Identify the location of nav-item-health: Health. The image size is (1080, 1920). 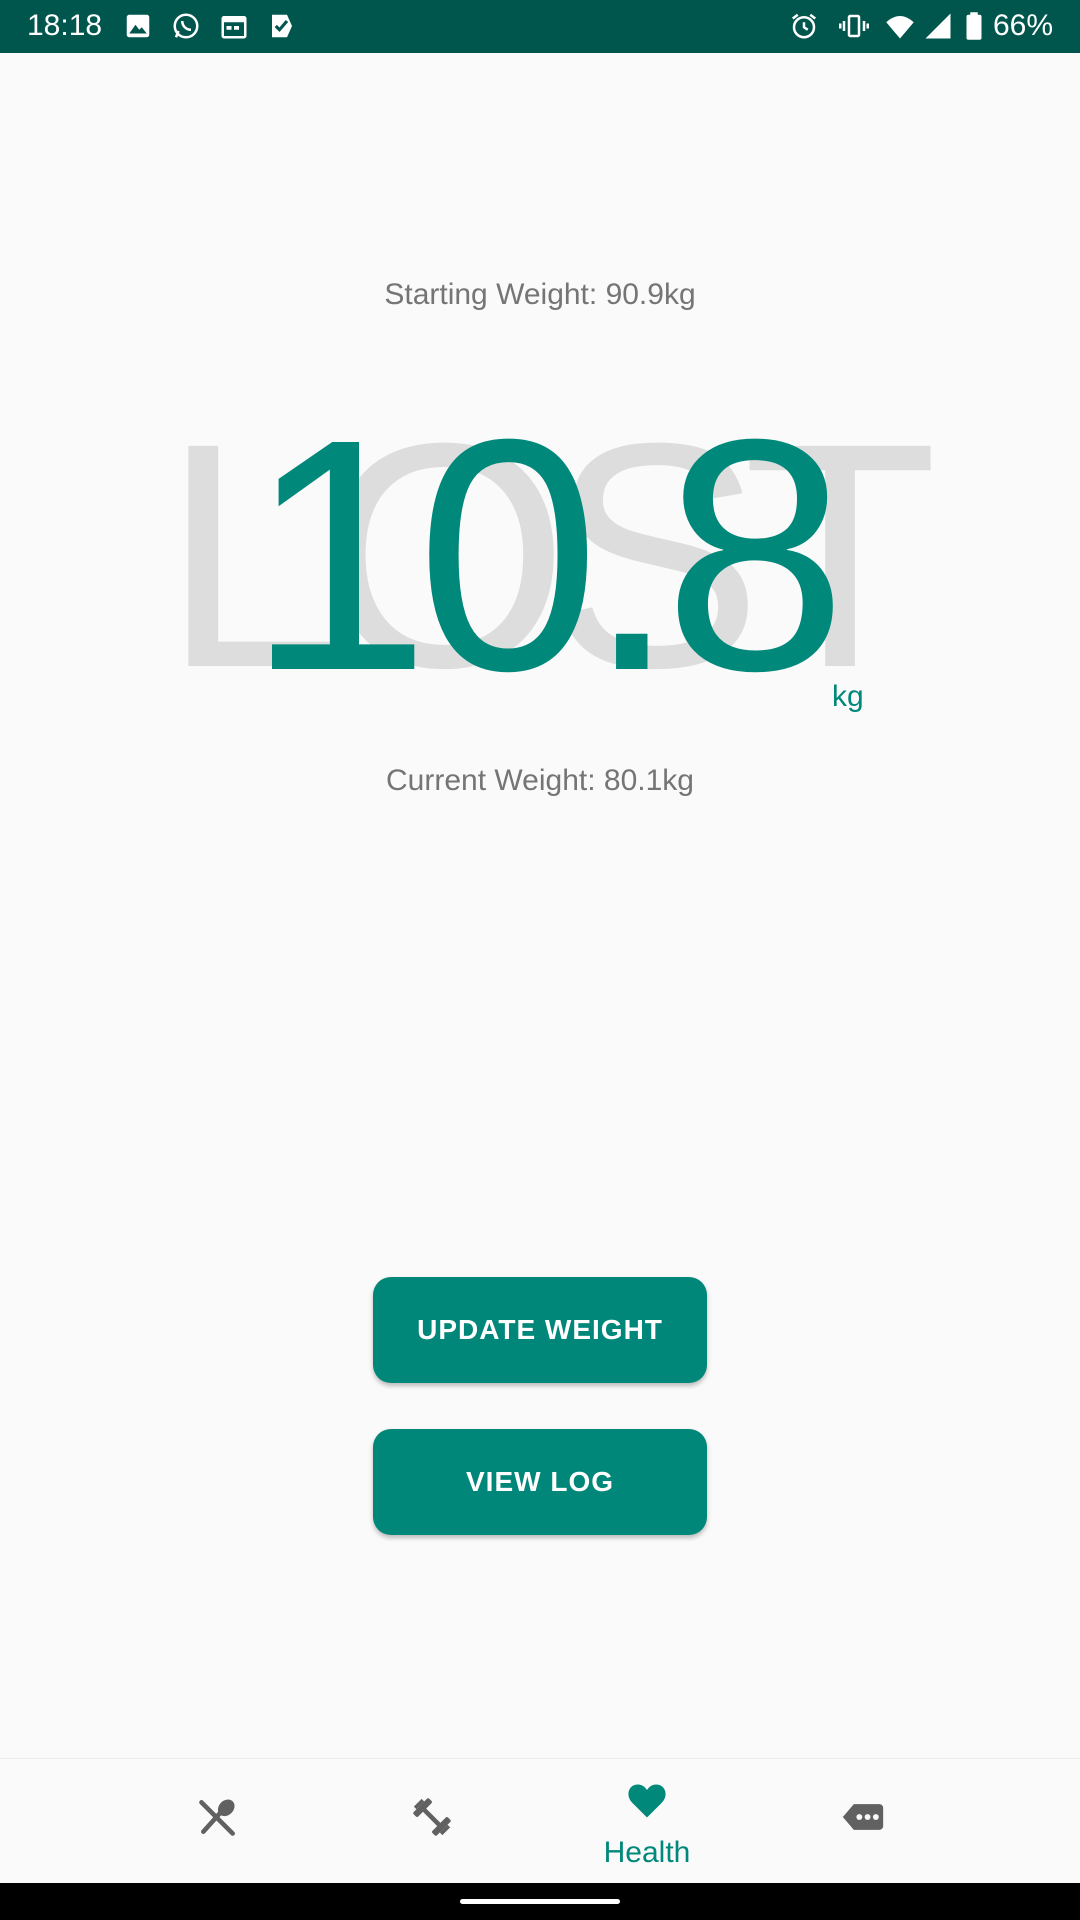
(647, 1821).